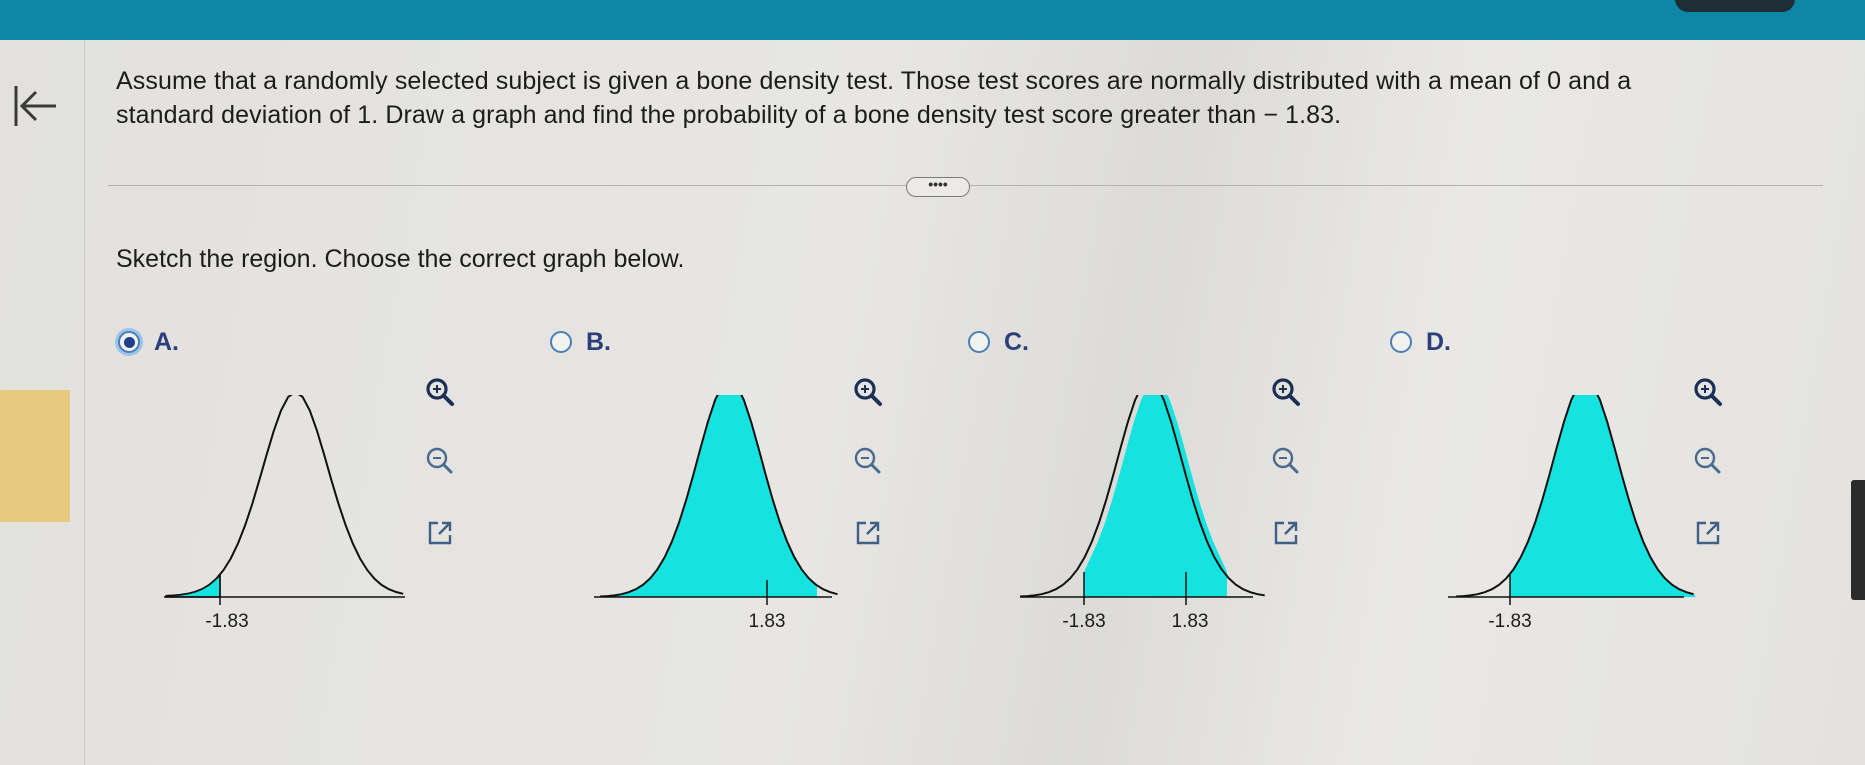 This screenshot has width=1865, height=765. I want to click on more-button: ••••, so click(938, 187).